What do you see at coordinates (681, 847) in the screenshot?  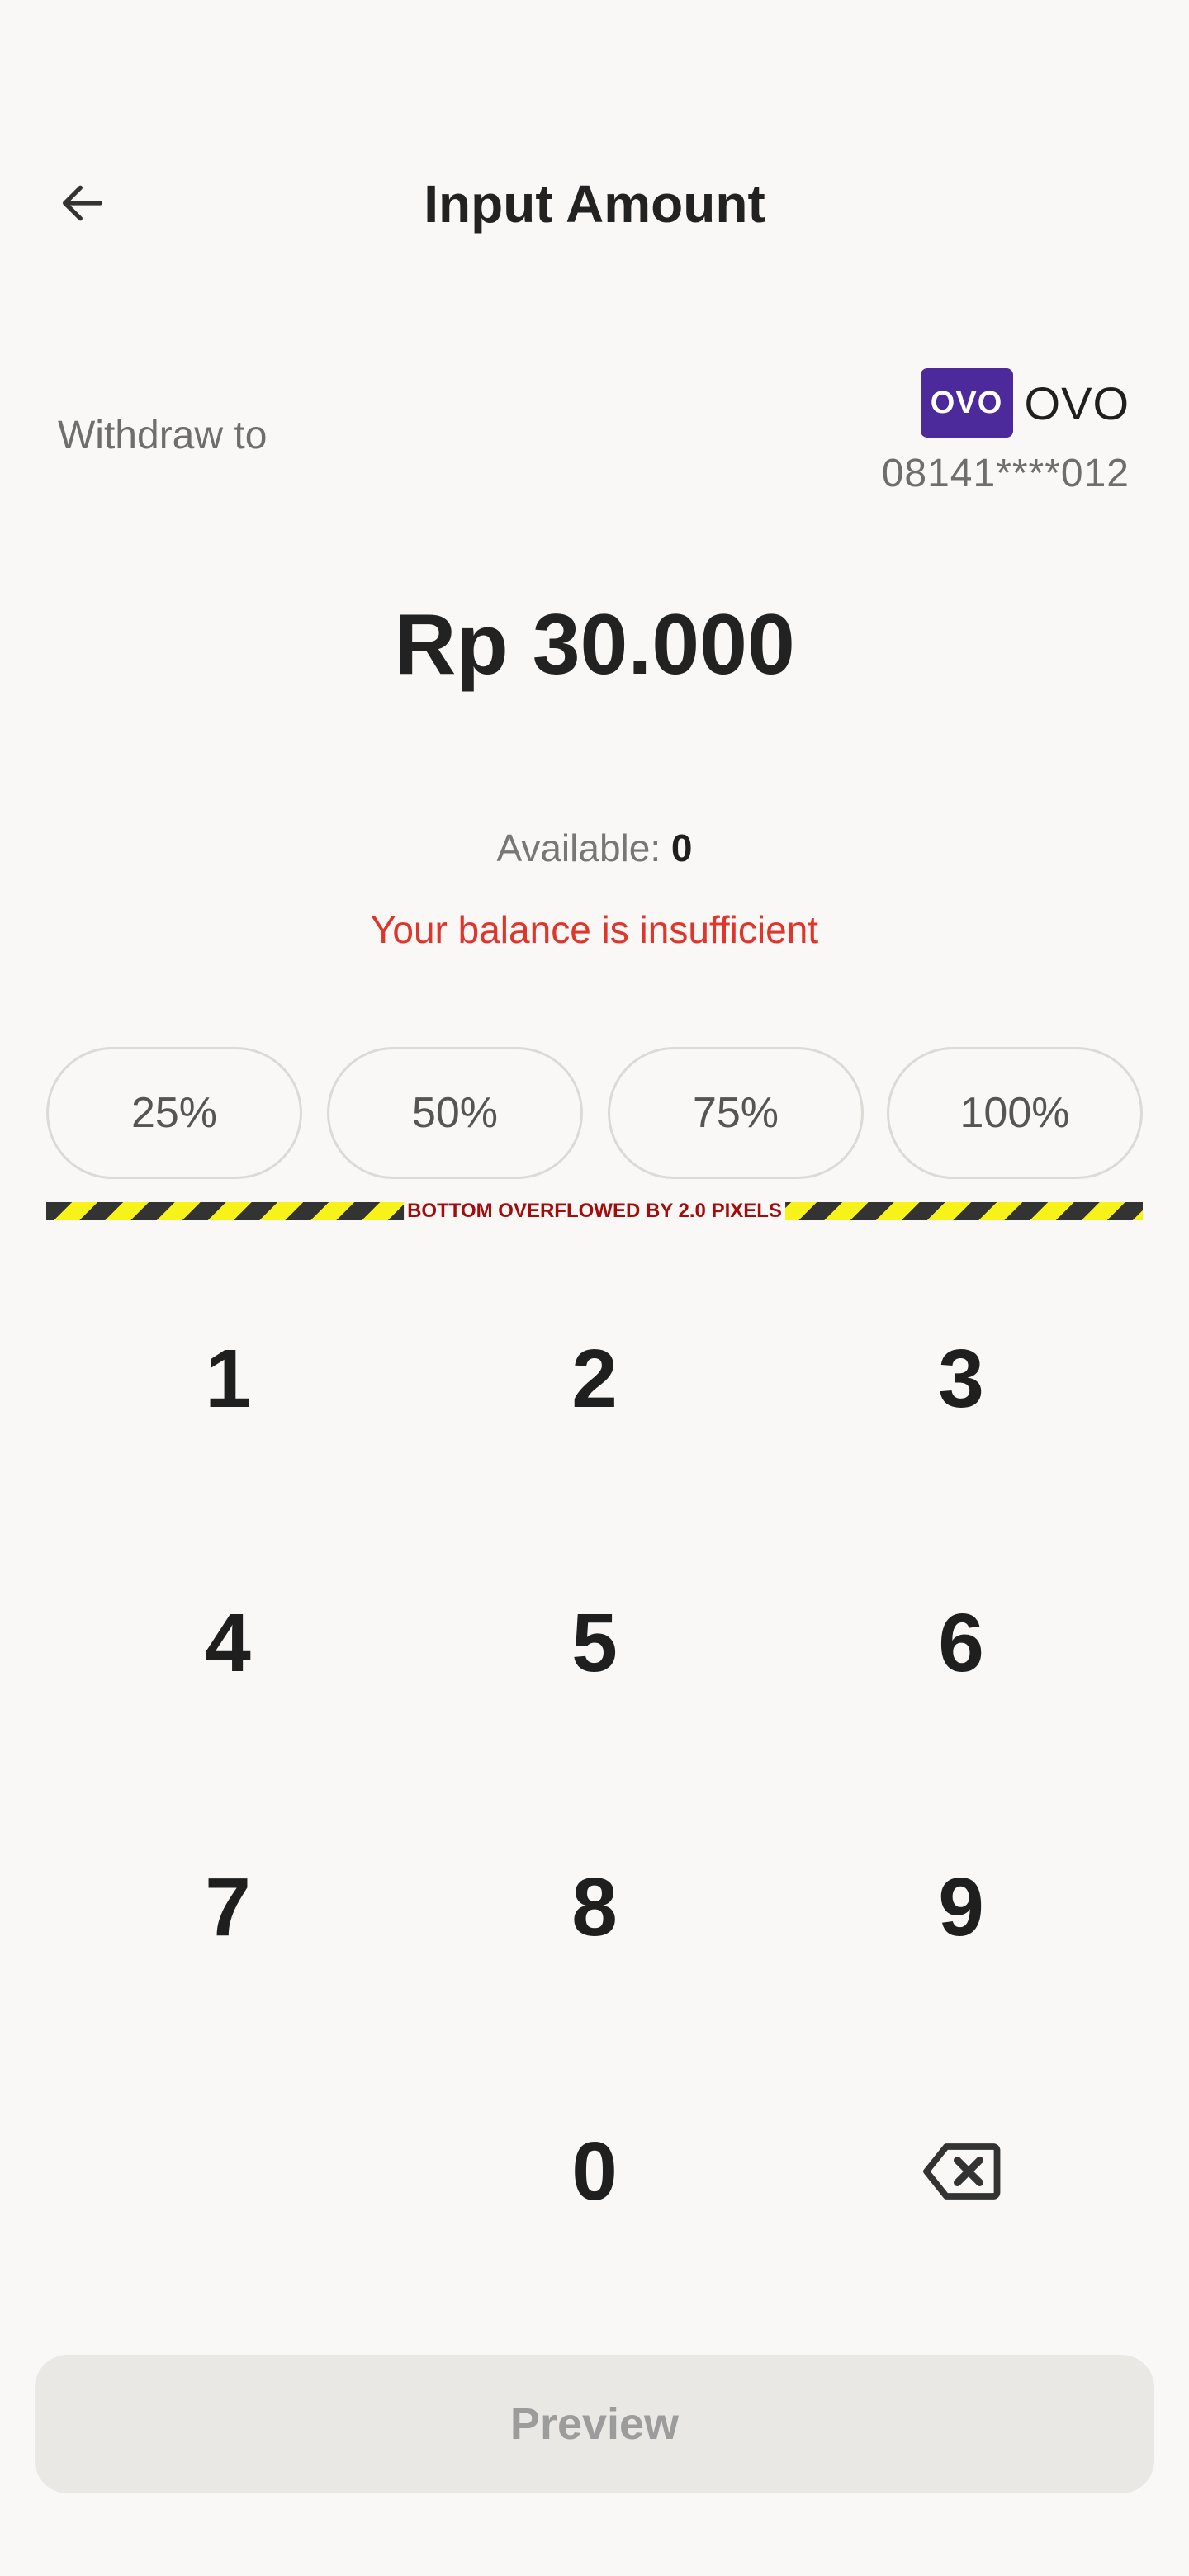 I see `available-value: 0` at bounding box center [681, 847].